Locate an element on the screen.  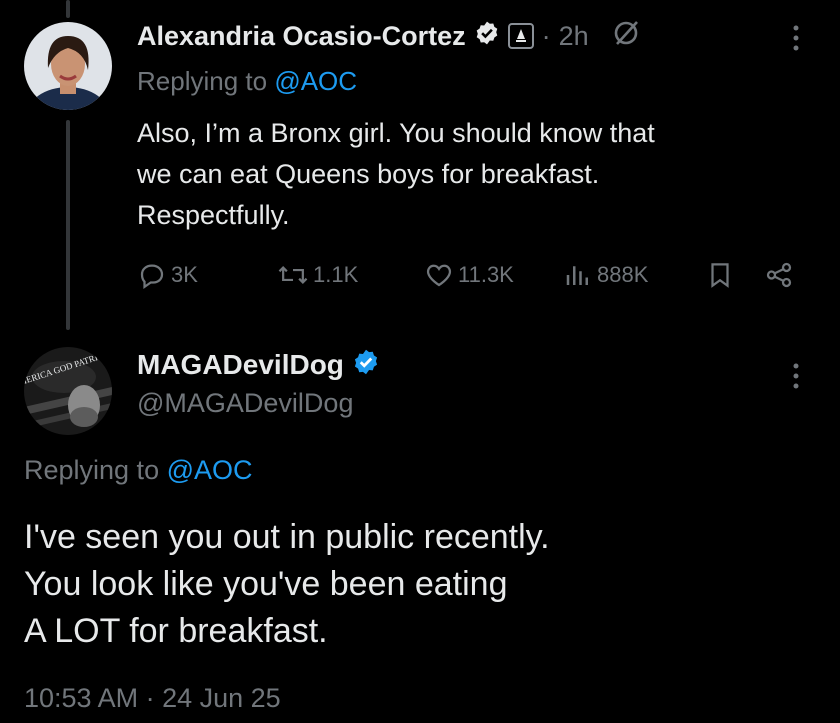
thread-line-top is located at coordinates (68, 9).